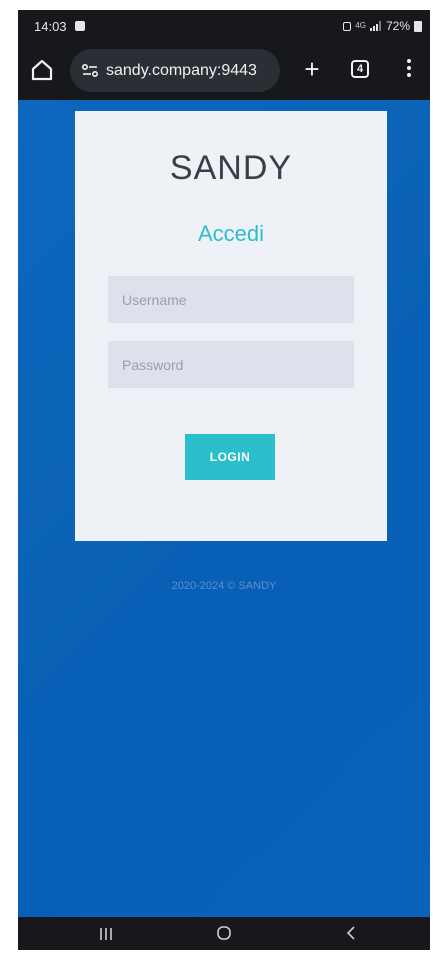  What do you see at coordinates (42, 70) in the screenshot?
I see `home-icon` at bounding box center [42, 70].